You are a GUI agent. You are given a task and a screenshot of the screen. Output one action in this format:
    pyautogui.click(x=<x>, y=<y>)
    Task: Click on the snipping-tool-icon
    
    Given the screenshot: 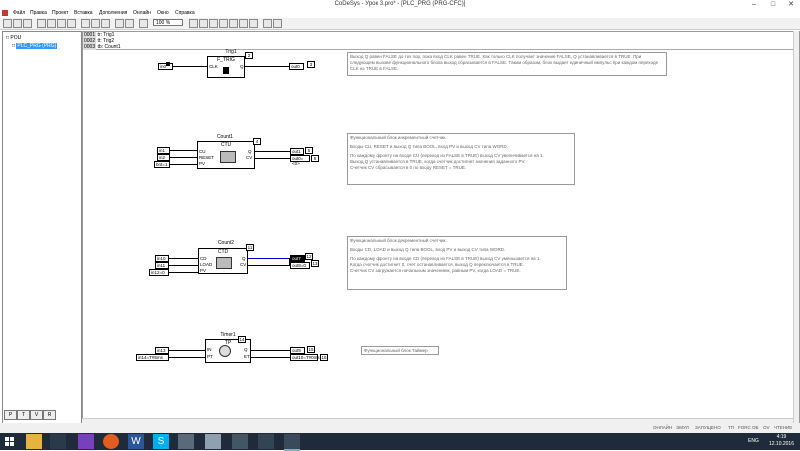 What is the action you would take?
    pyautogui.click(x=213, y=441)
    